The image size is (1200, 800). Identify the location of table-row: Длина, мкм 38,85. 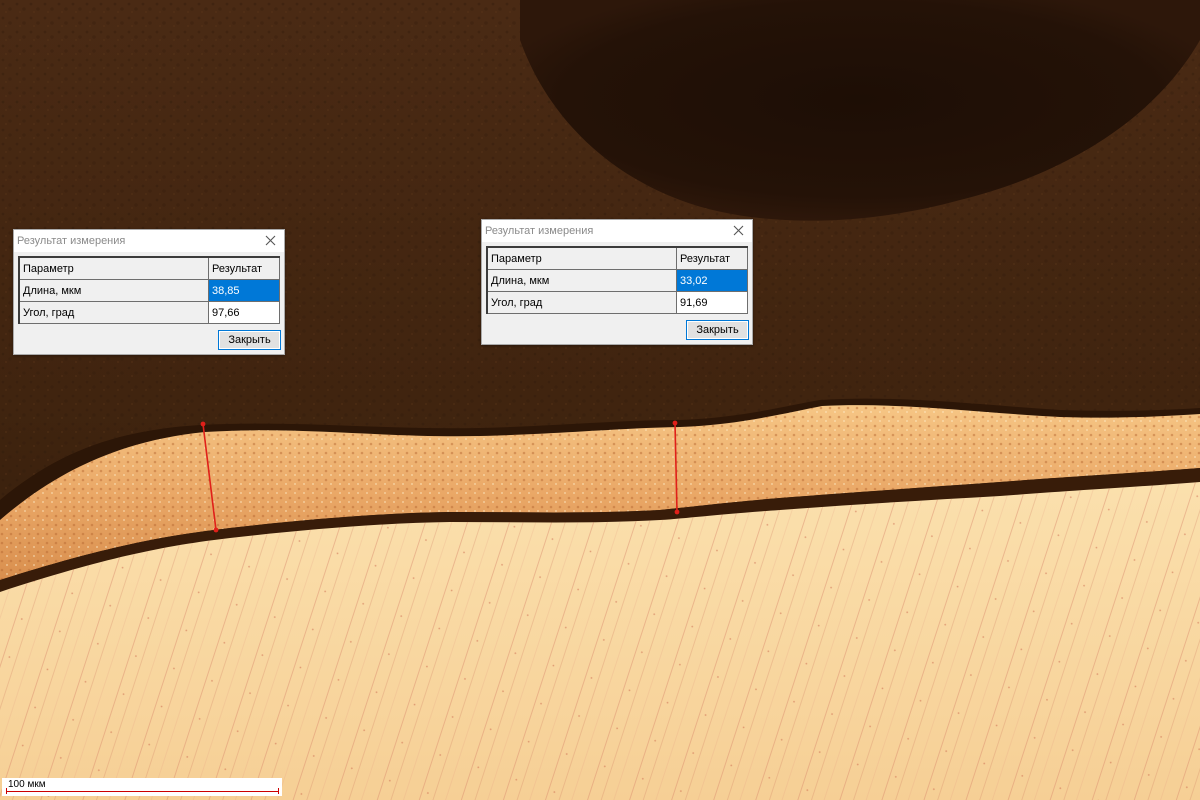
(149, 290).